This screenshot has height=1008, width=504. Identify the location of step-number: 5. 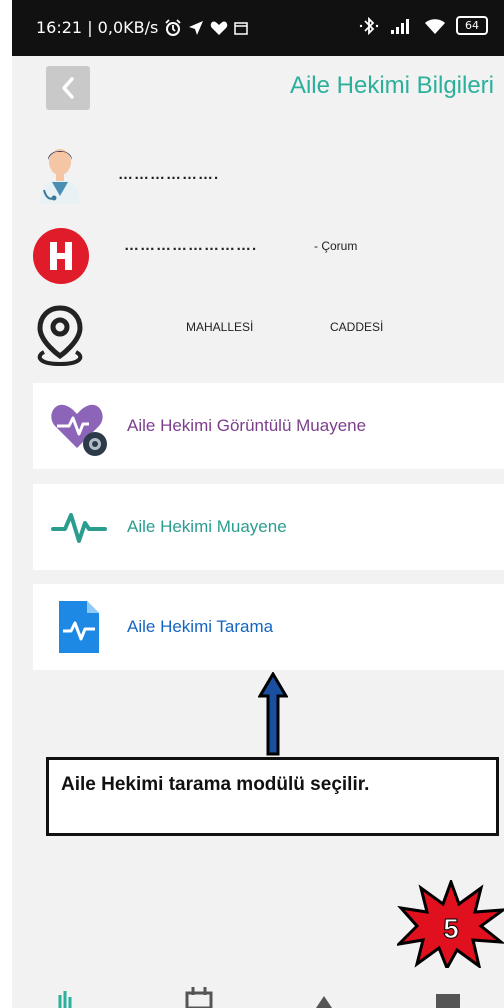
(451, 928).